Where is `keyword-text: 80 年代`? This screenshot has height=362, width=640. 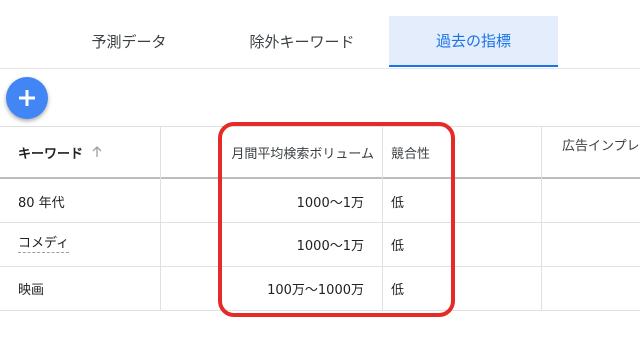
keyword-text: 80 年代 is located at coordinates (41, 203).